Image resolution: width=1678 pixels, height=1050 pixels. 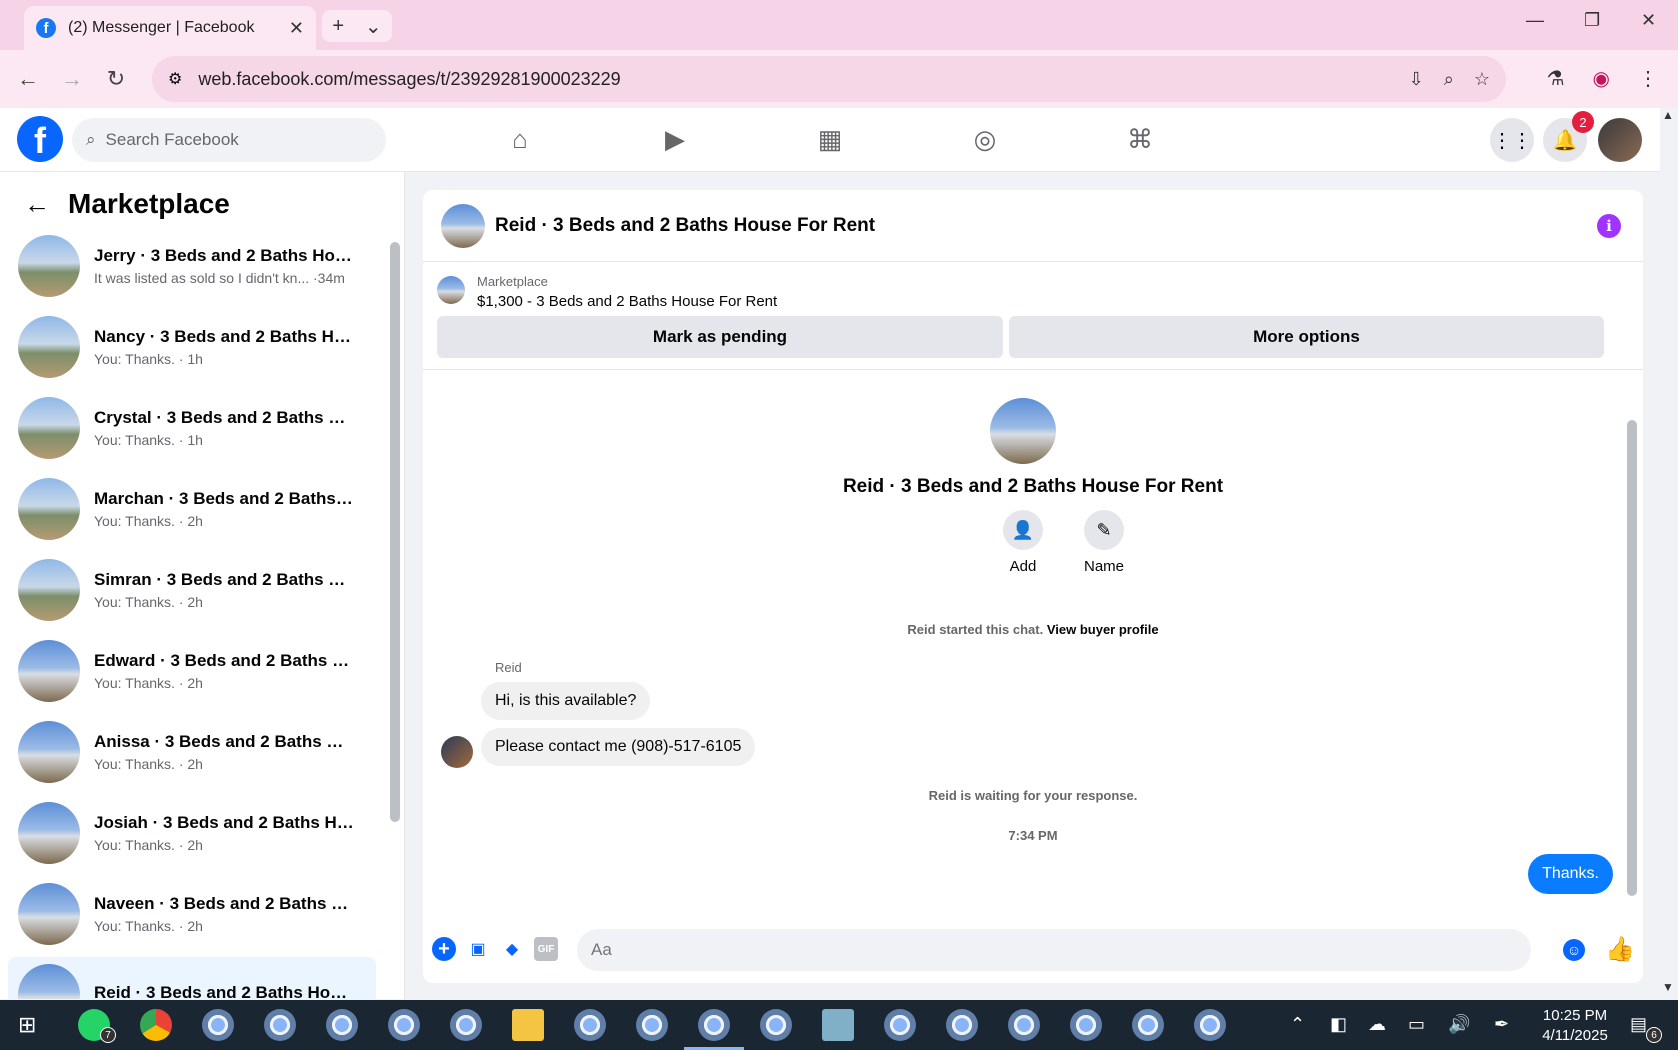 What do you see at coordinates (1574, 950) in the screenshot?
I see `emoji-icon: ☺` at bounding box center [1574, 950].